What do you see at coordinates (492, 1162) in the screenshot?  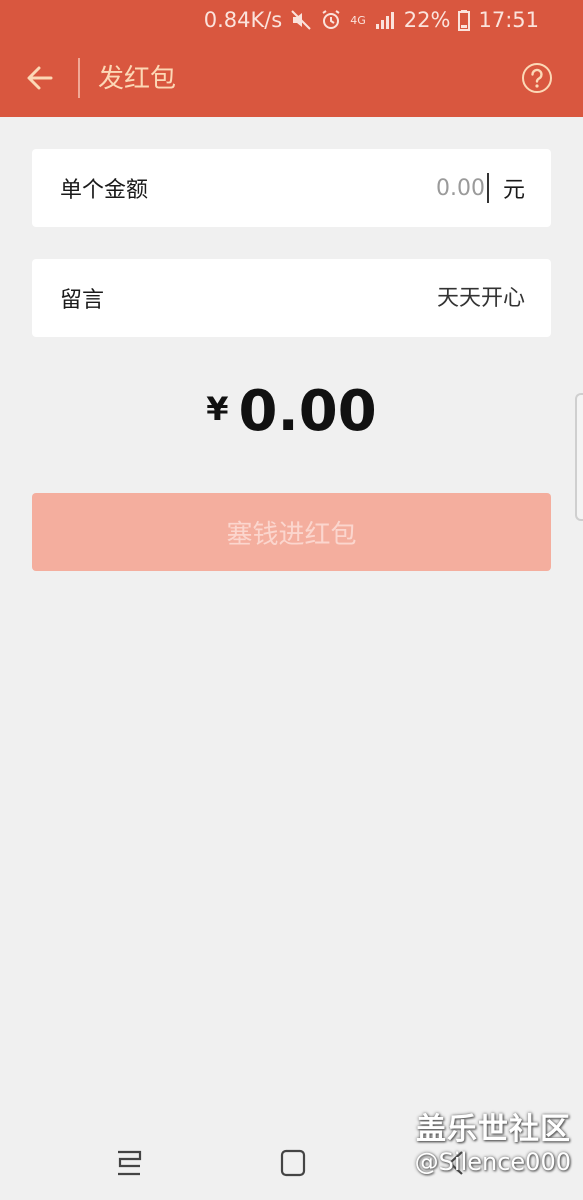 I see `watermark-user: @Silence000` at bounding box center [492, 1162].